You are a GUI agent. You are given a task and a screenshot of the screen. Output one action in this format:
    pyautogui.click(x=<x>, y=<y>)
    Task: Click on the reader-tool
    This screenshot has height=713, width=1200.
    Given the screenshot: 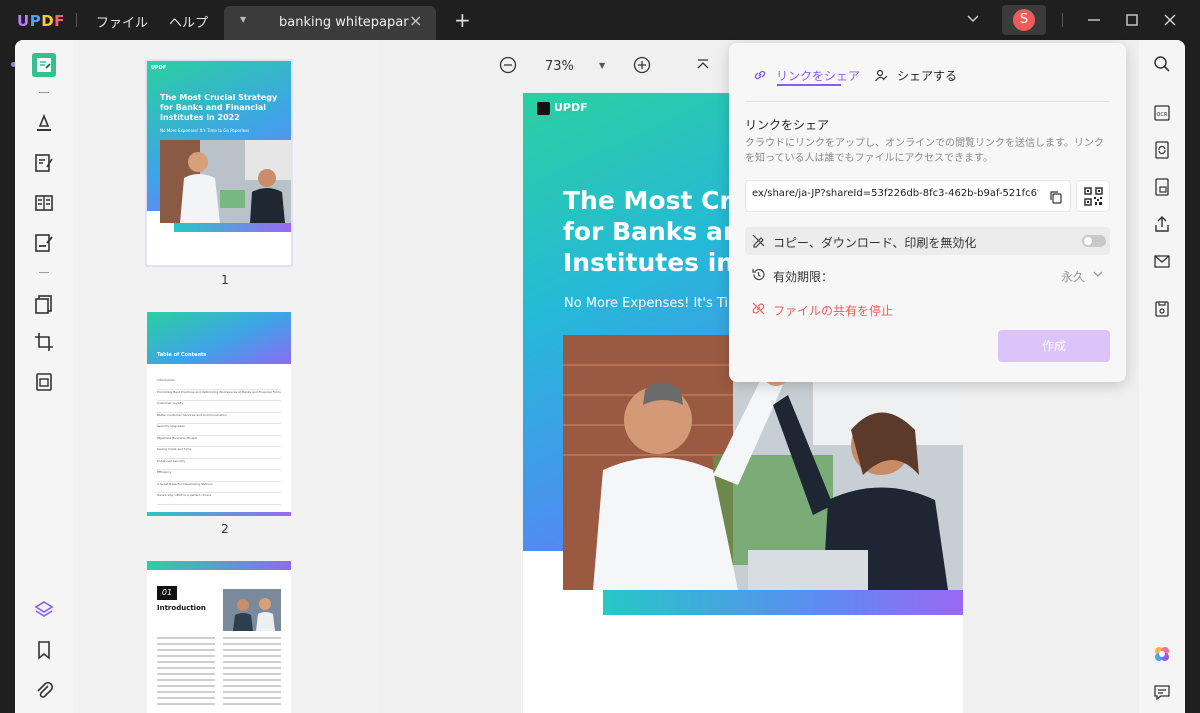 What is the action you would take?
    pyautogui.click(x=44, y=65)
    